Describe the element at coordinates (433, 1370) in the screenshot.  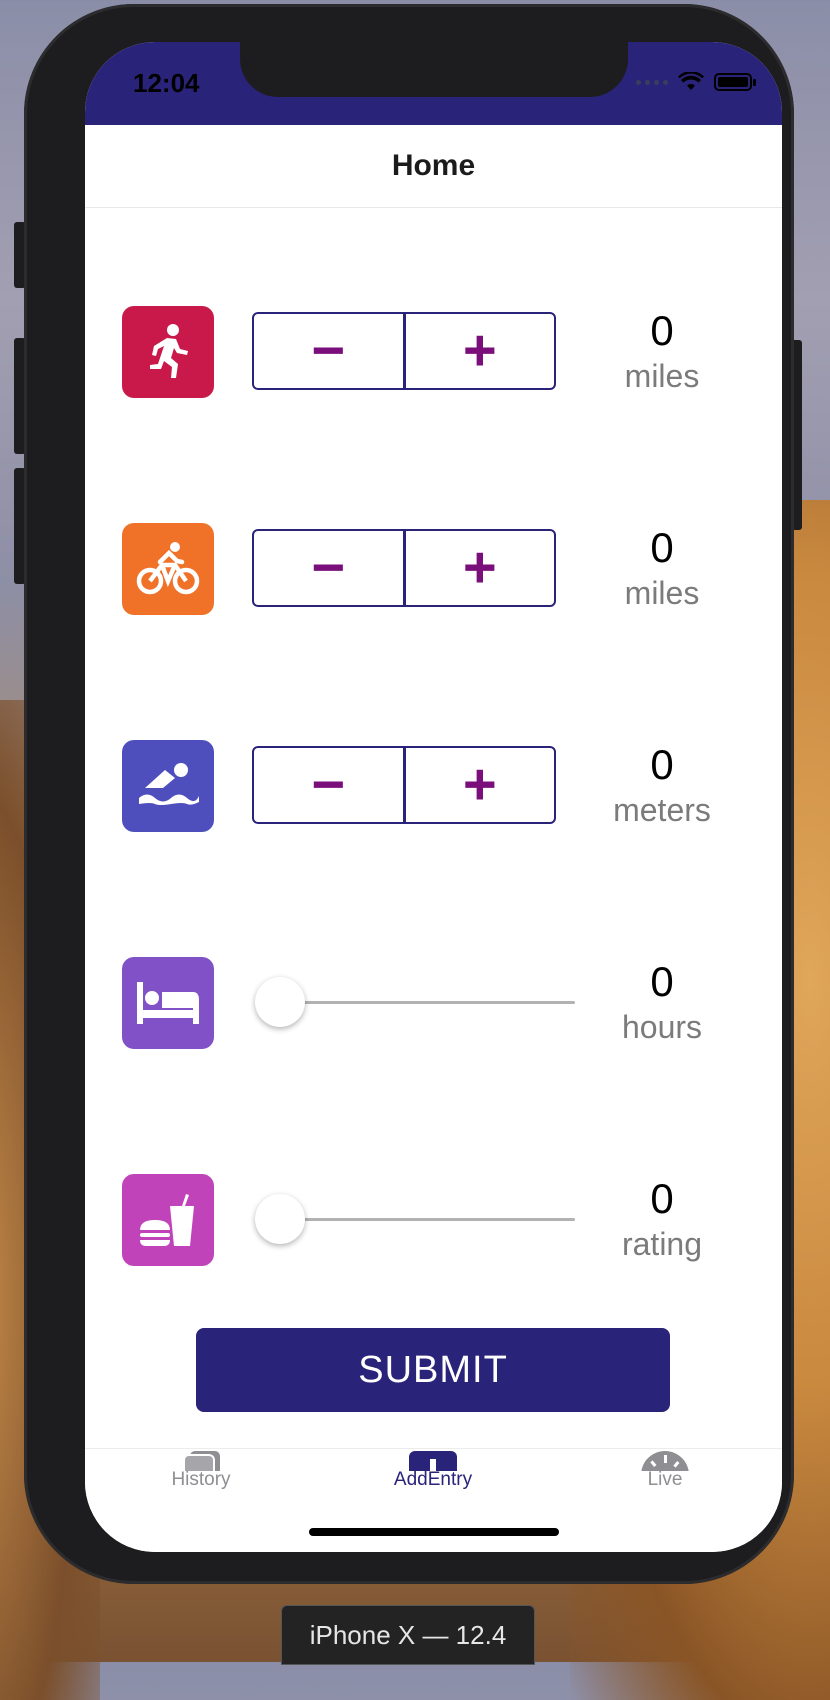
I see `submit-button: SUBMIT` at that location.